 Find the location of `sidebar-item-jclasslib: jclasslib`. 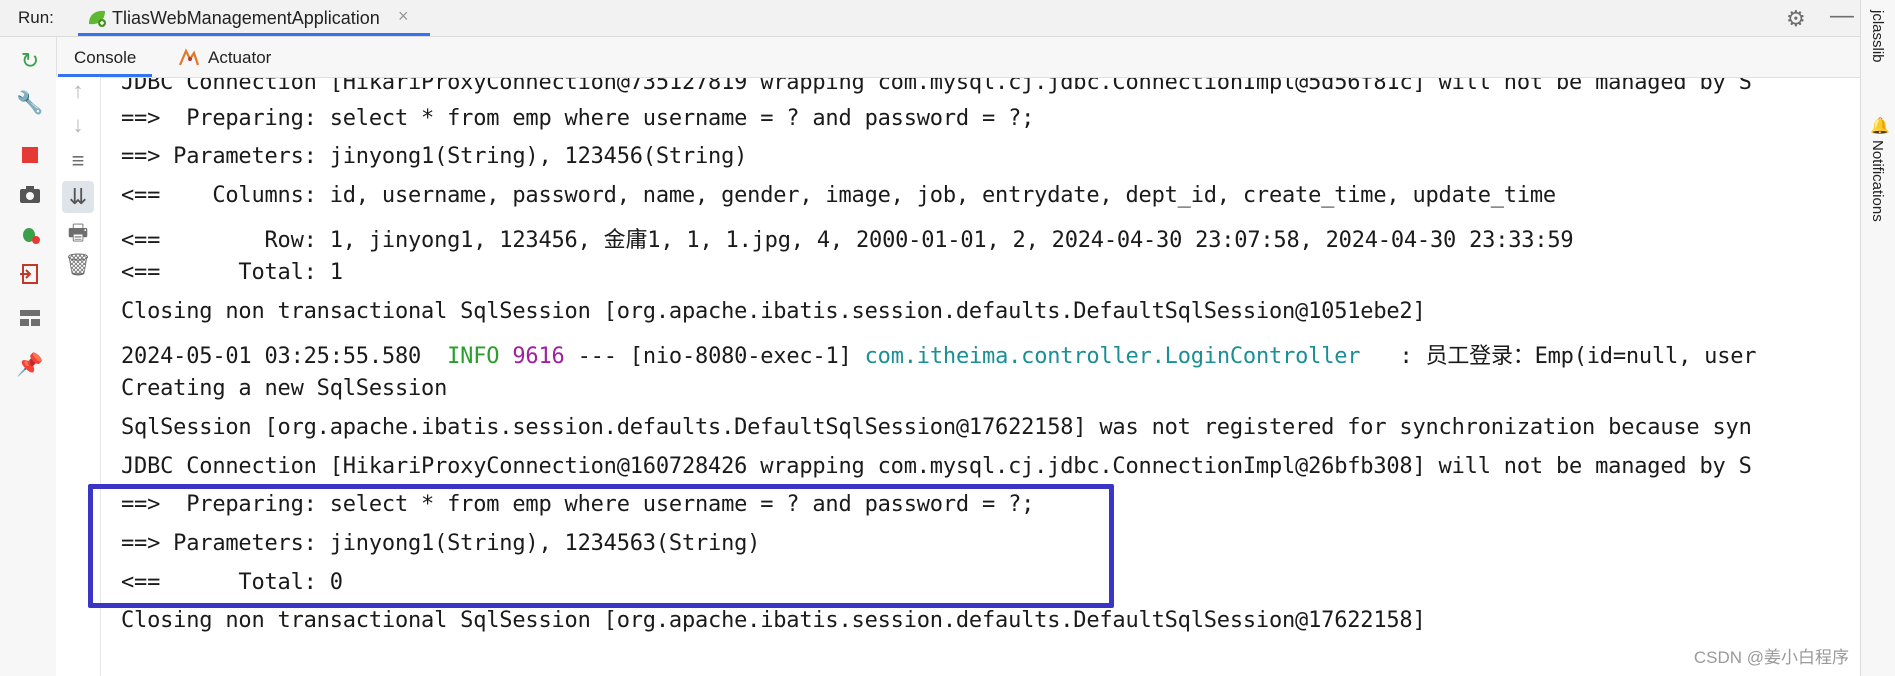

sidebar-item-jclasslib: jclasslib is located at coordinates (1877, 36).